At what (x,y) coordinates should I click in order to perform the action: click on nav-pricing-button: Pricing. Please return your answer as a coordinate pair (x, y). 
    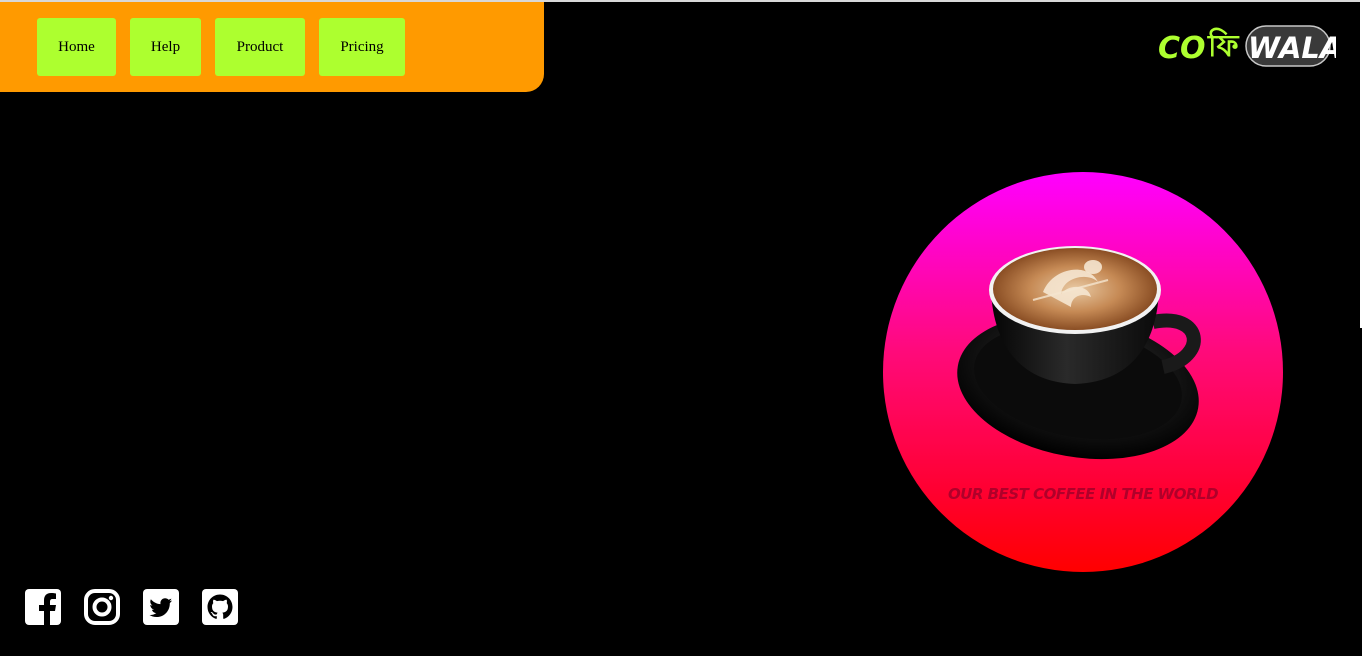
    Looking at the image, I should click on (362, 47).